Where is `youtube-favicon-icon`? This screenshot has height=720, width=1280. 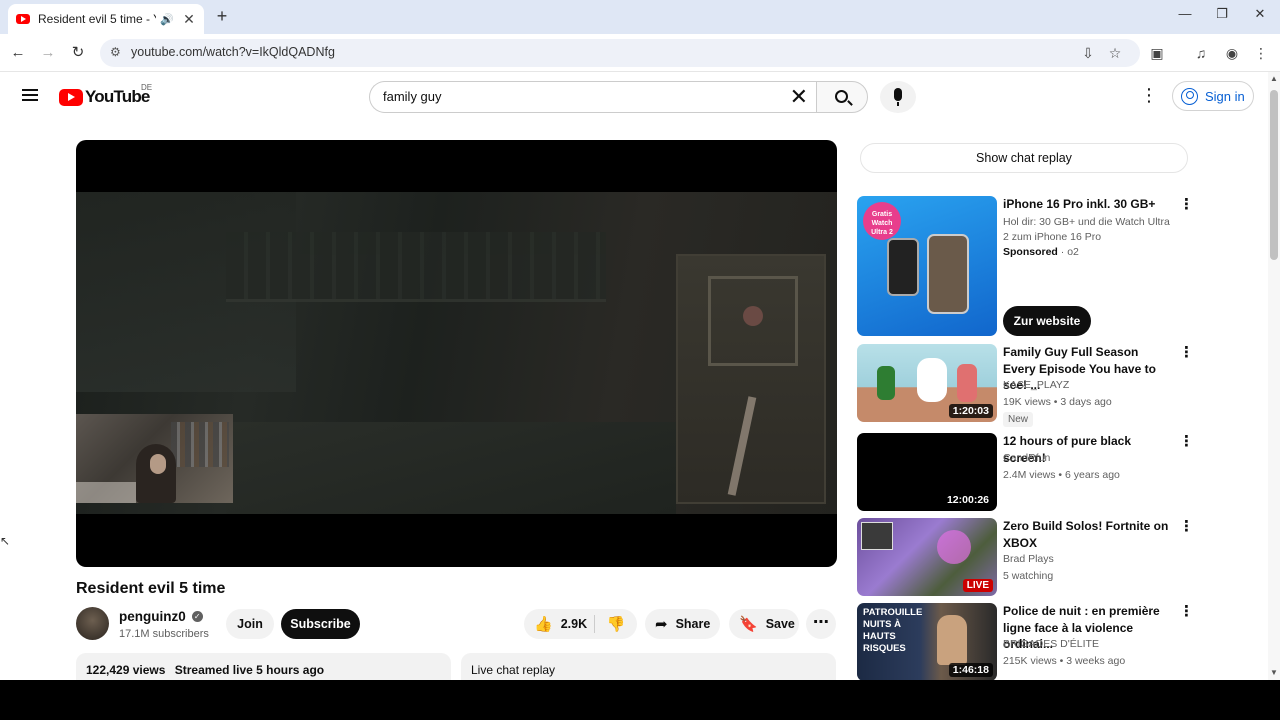
youtube-favicon-icon is located at coordinates (23, 19).